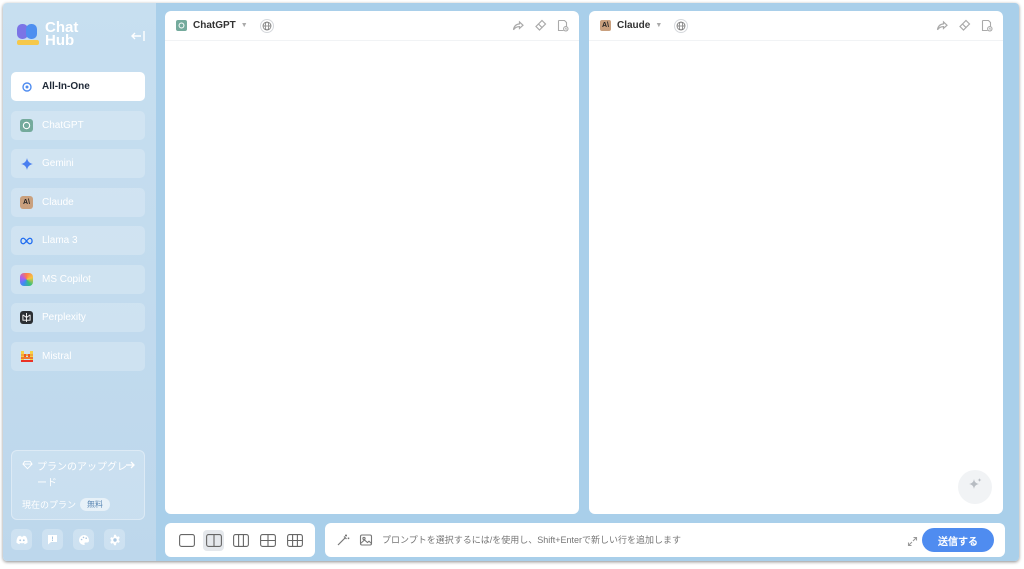  What do you see at coordinates (78, 356) in the screenshot?
I see `sidebar-item-mistral: Mistral` at bounding box center [78, 356].